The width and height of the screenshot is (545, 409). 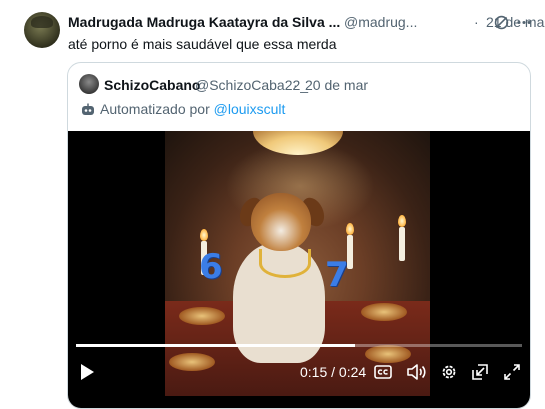 I want to click on more-options-icon, so click(x=524, y=22).